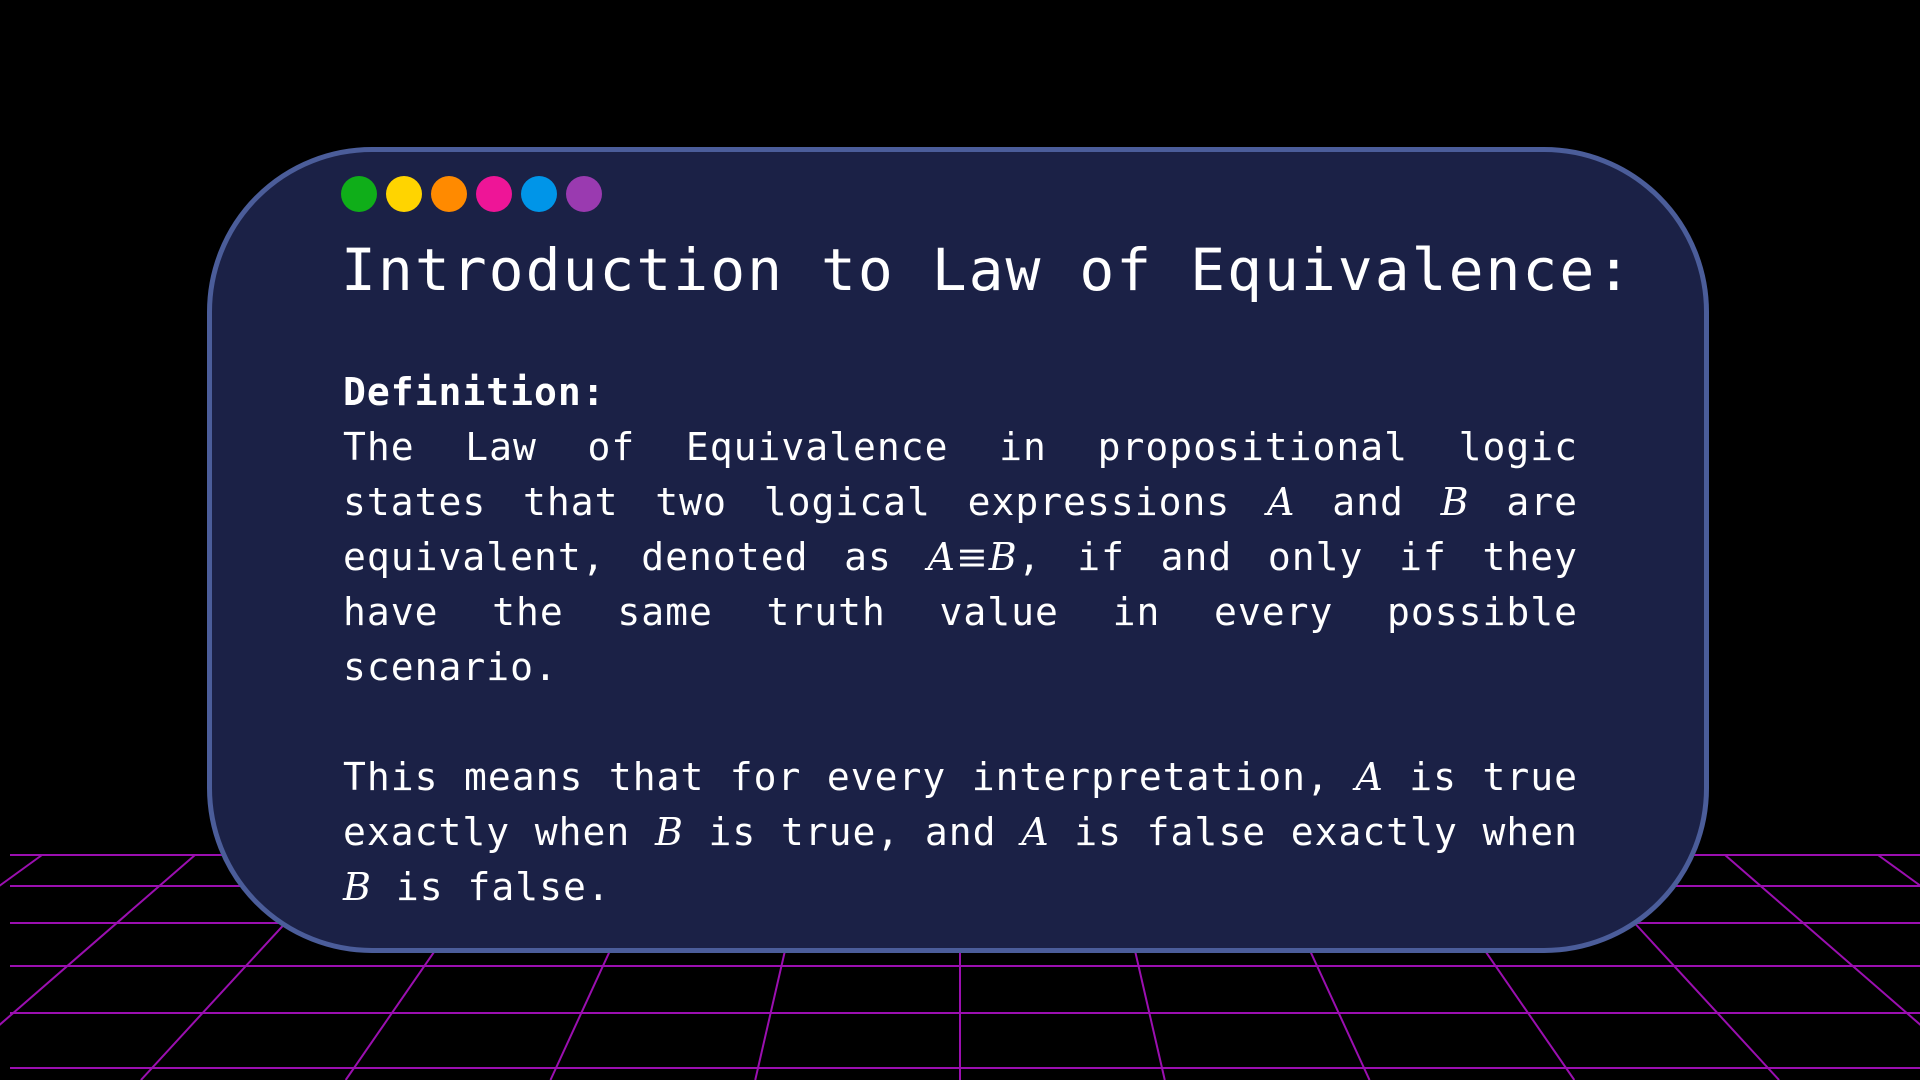  What do you see at coordinates (852, 832) in the screenshot?
I see `text-run: is true, and` at bounding box center [852, 832].